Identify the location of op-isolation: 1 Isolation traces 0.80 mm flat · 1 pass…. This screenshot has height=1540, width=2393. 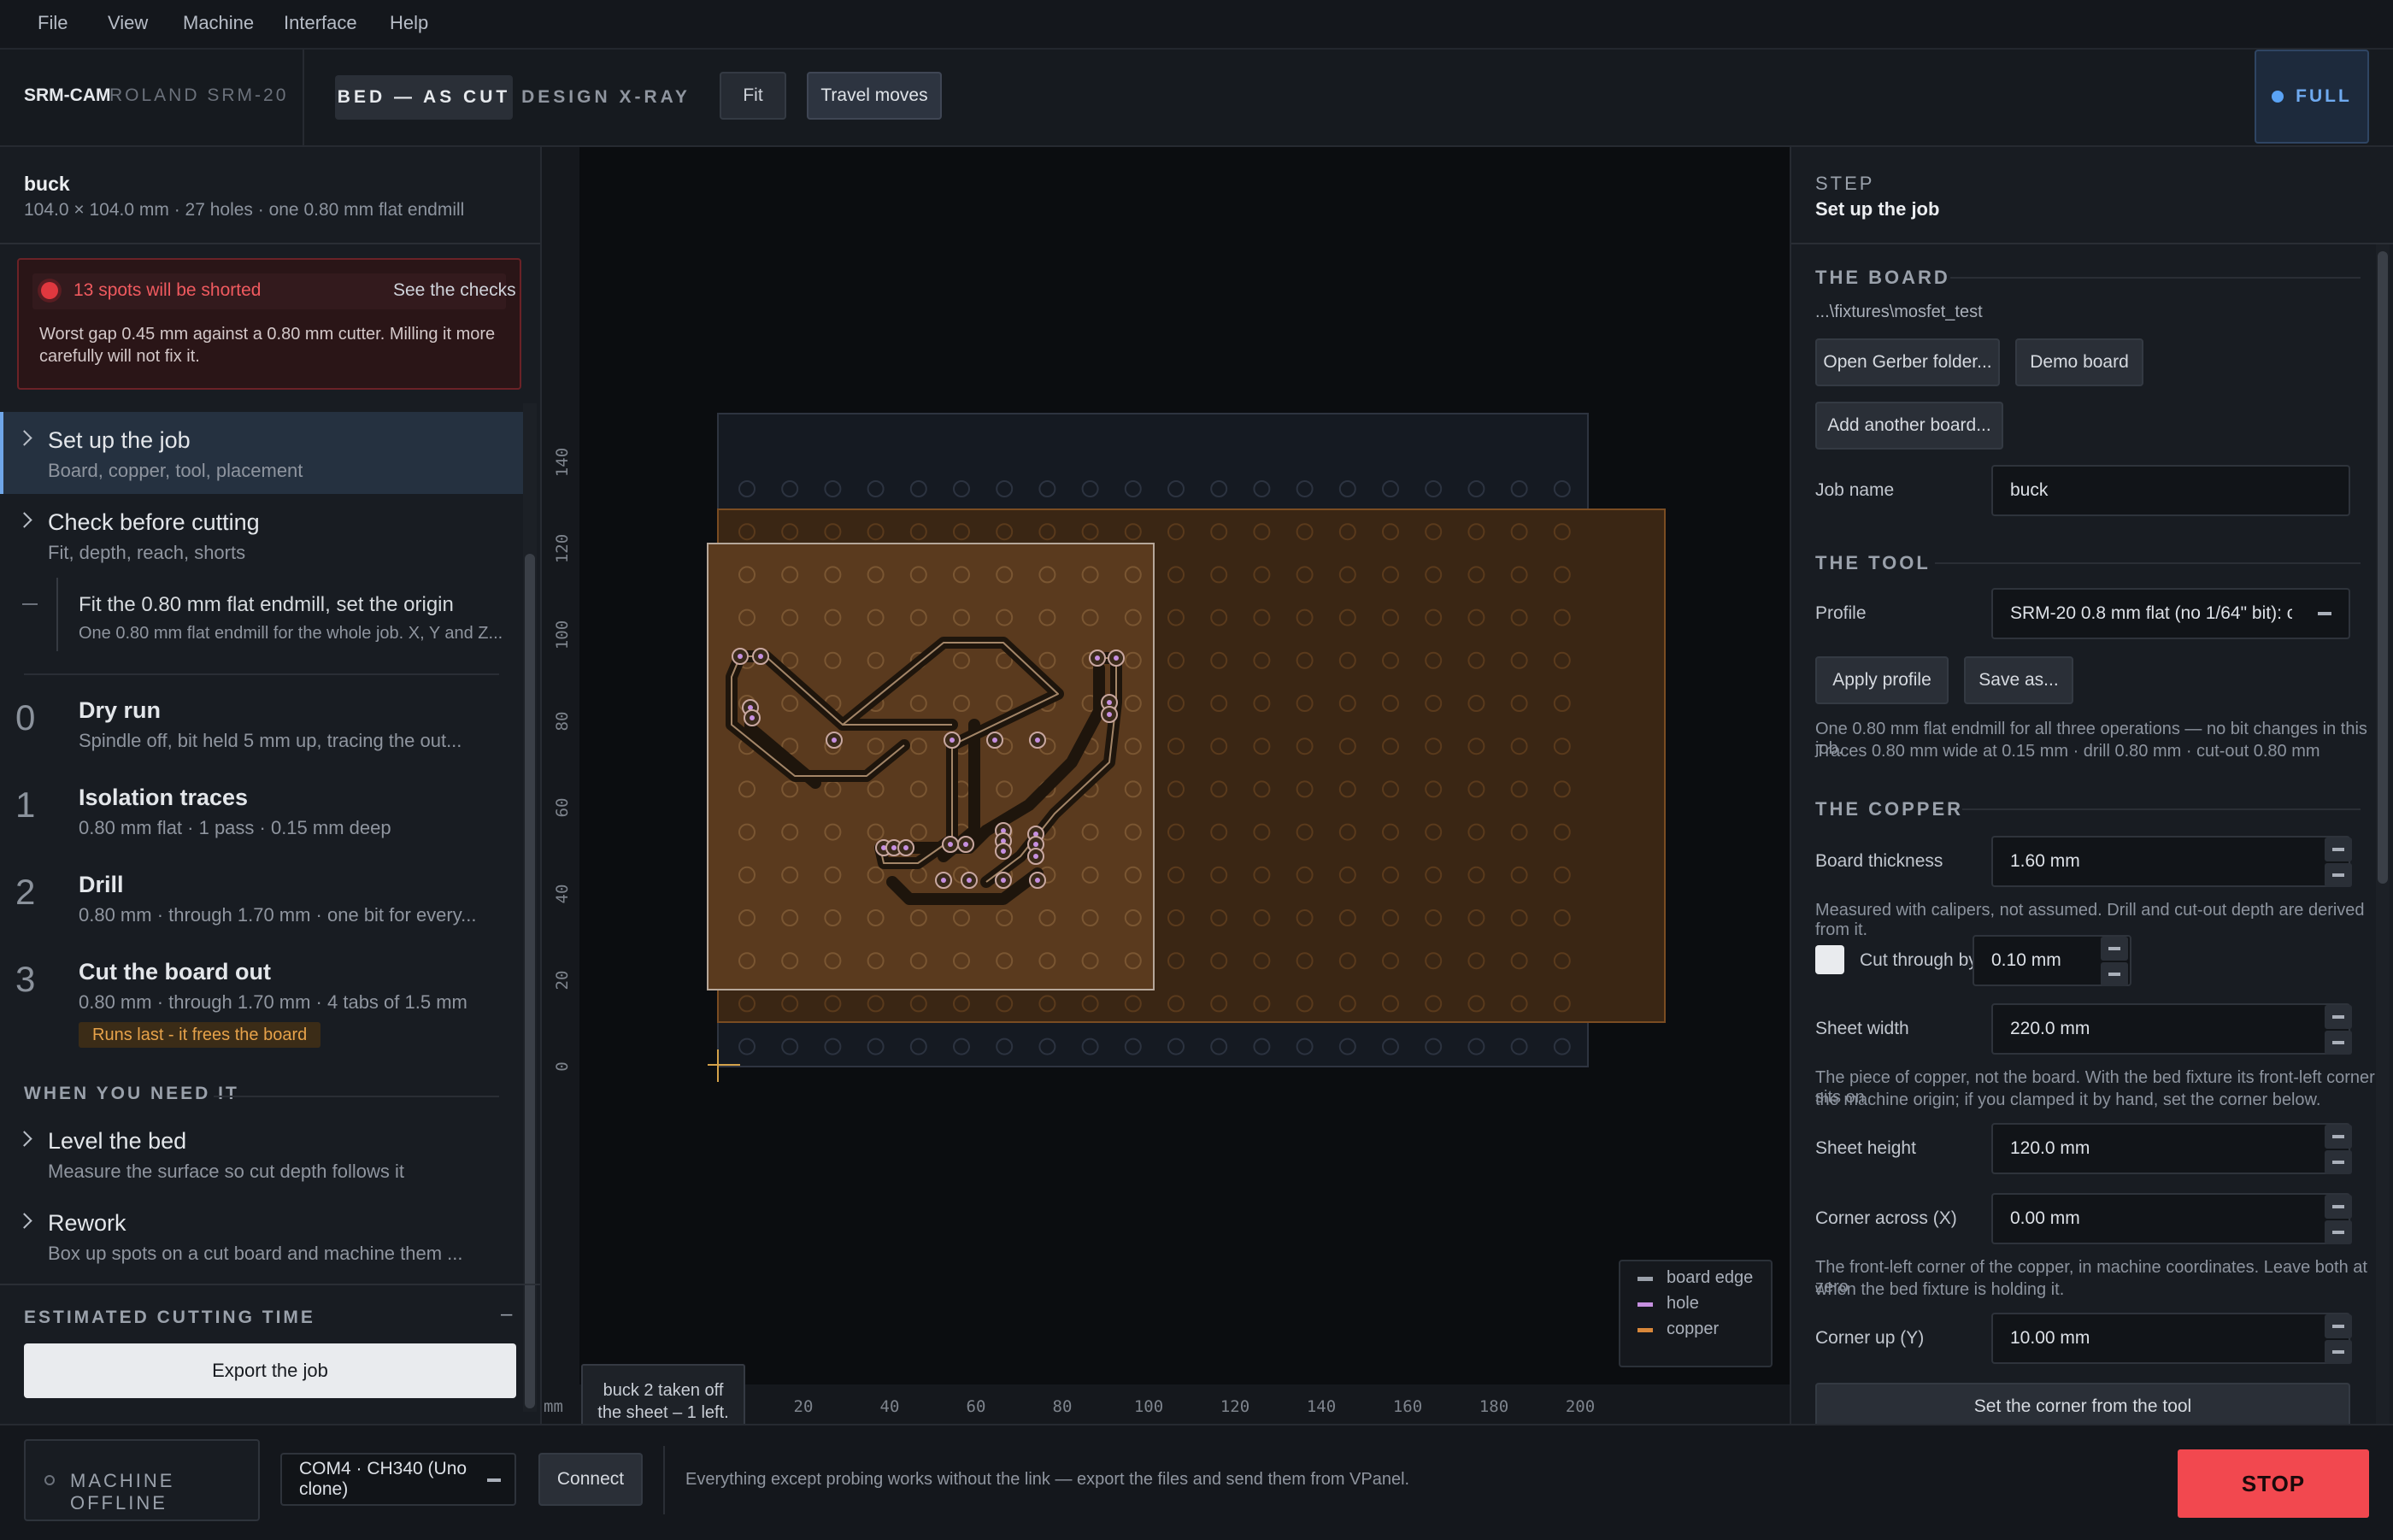
(261, 813).